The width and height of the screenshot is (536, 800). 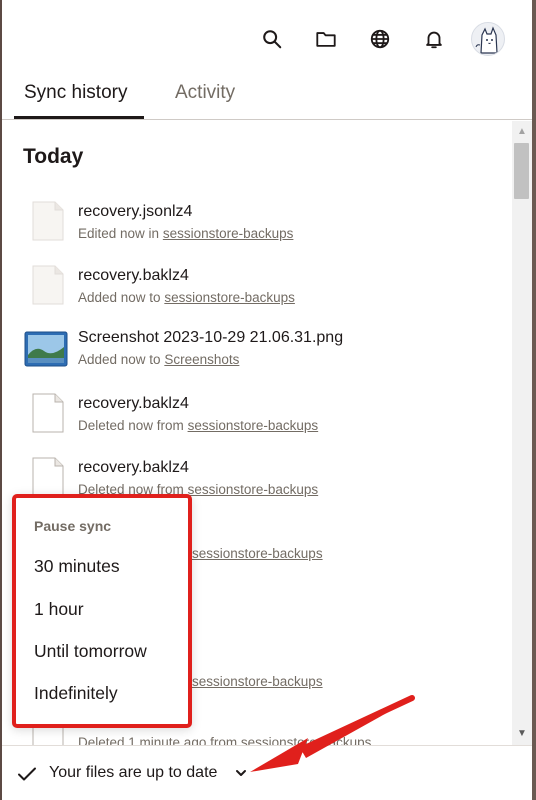 I want to click on sync-status-text: Your files are up to date, so click(x=133, y=773).